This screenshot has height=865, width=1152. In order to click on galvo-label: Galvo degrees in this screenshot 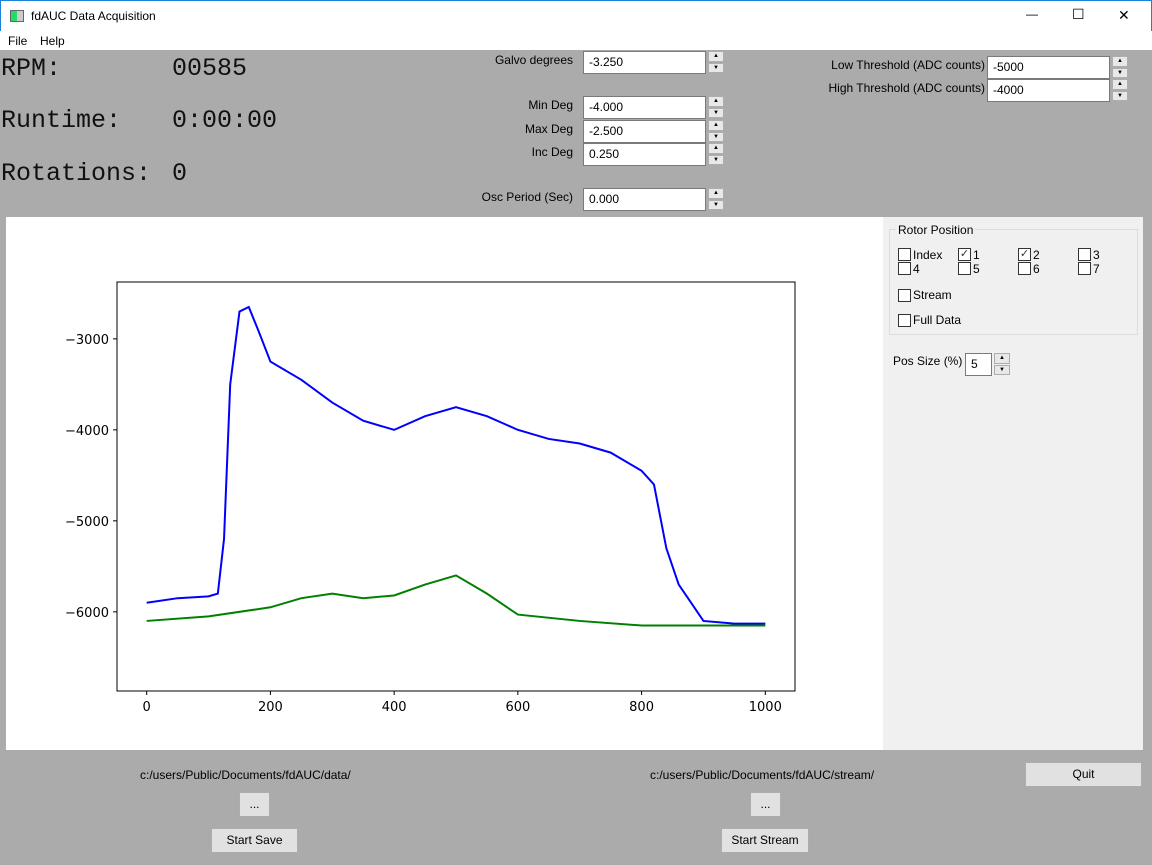, I will do `click(533, 60)`.